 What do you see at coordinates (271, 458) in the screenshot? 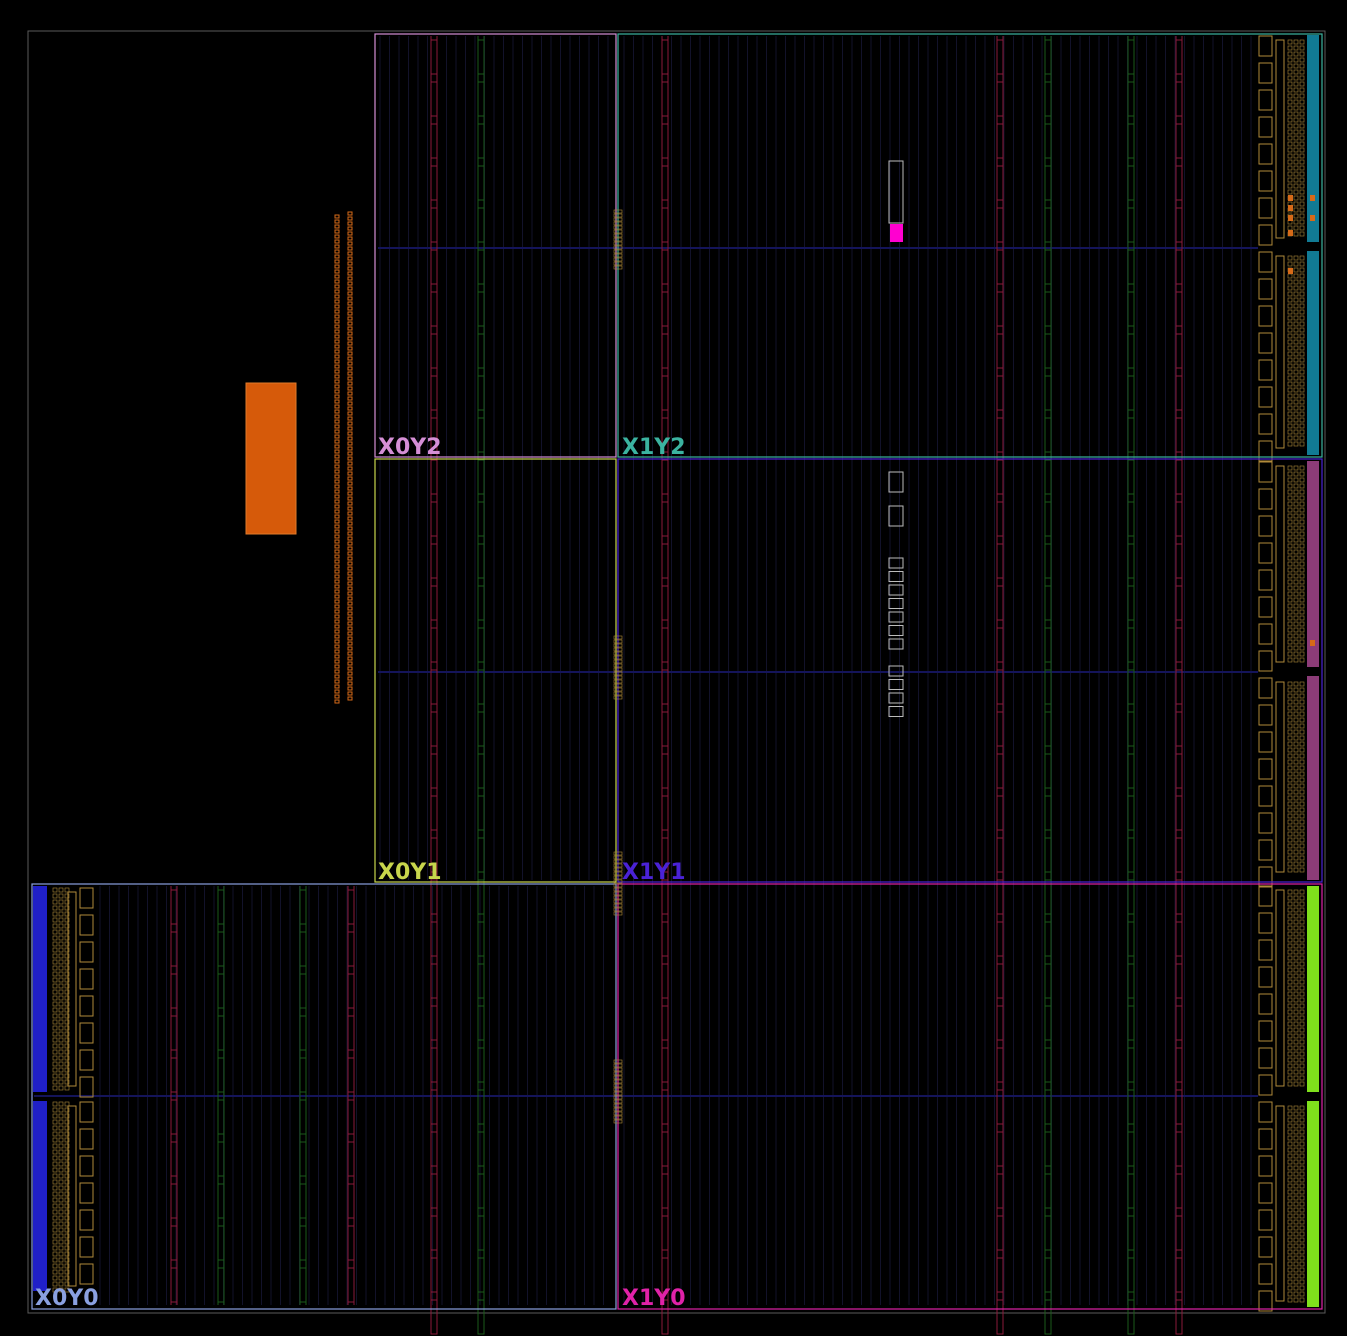
I see `large-placed-block` at bounding box center [271, 458].